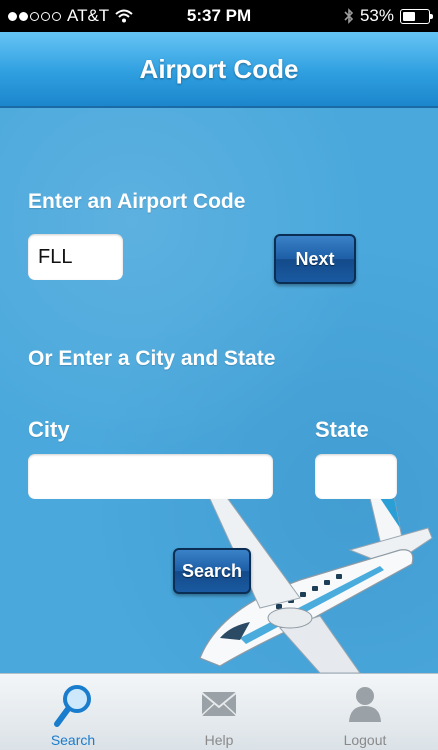  I want to click on tab-bar: Search Help Logout, so click(219, 711).